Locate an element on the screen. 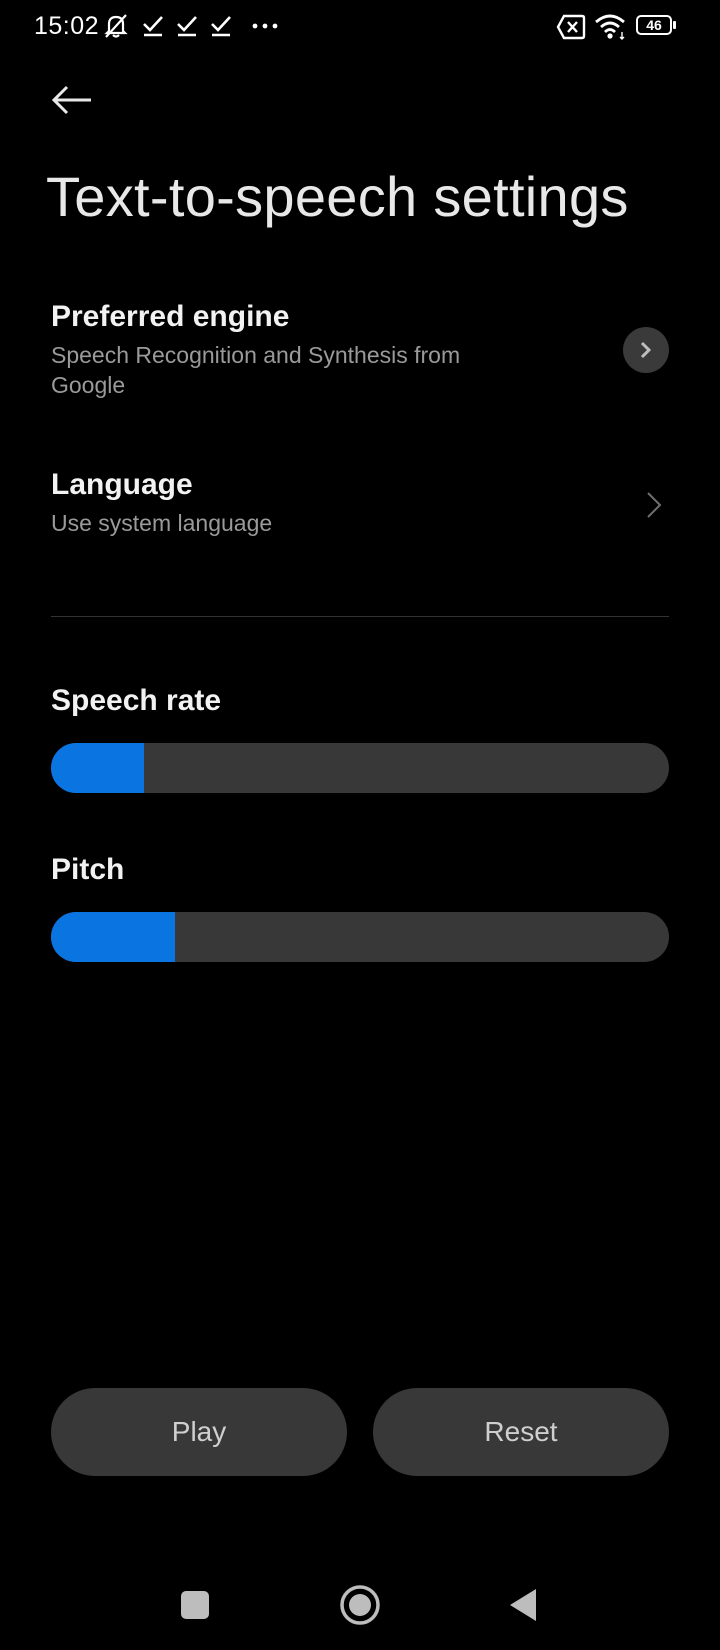 This screenshot has width=720, height=1650. battery-icon: 46 is located at coordinates (657, 27).